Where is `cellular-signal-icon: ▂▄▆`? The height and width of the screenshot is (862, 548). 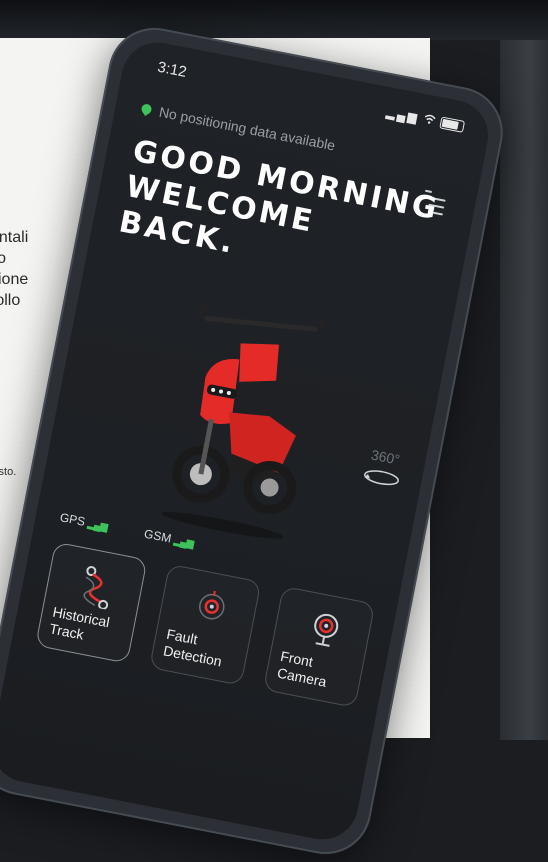 cellular-signal-icon: ▂▄▆ is located at coordinates (403, 115).